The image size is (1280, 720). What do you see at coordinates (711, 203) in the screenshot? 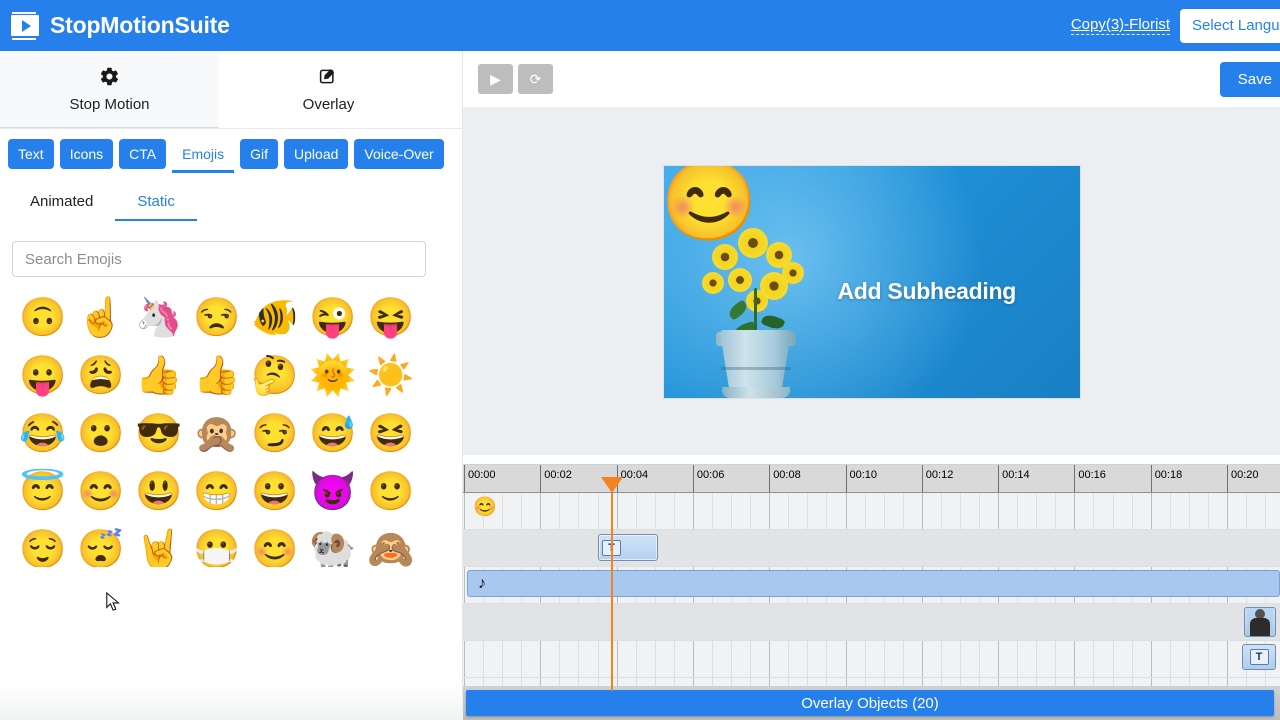
I see `stage-overlay-emoji: 😊` at bounding box center [711, 203].